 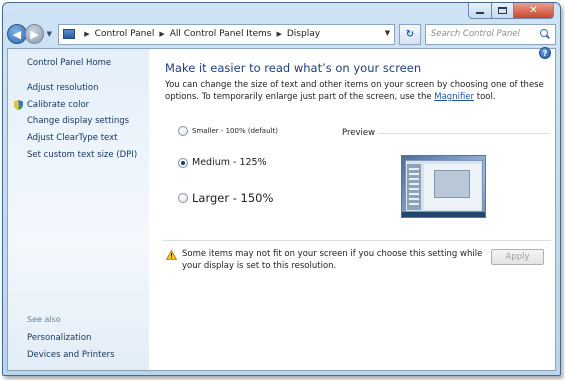 I want to click on control-panel-icon, so click(x=69, y=34).